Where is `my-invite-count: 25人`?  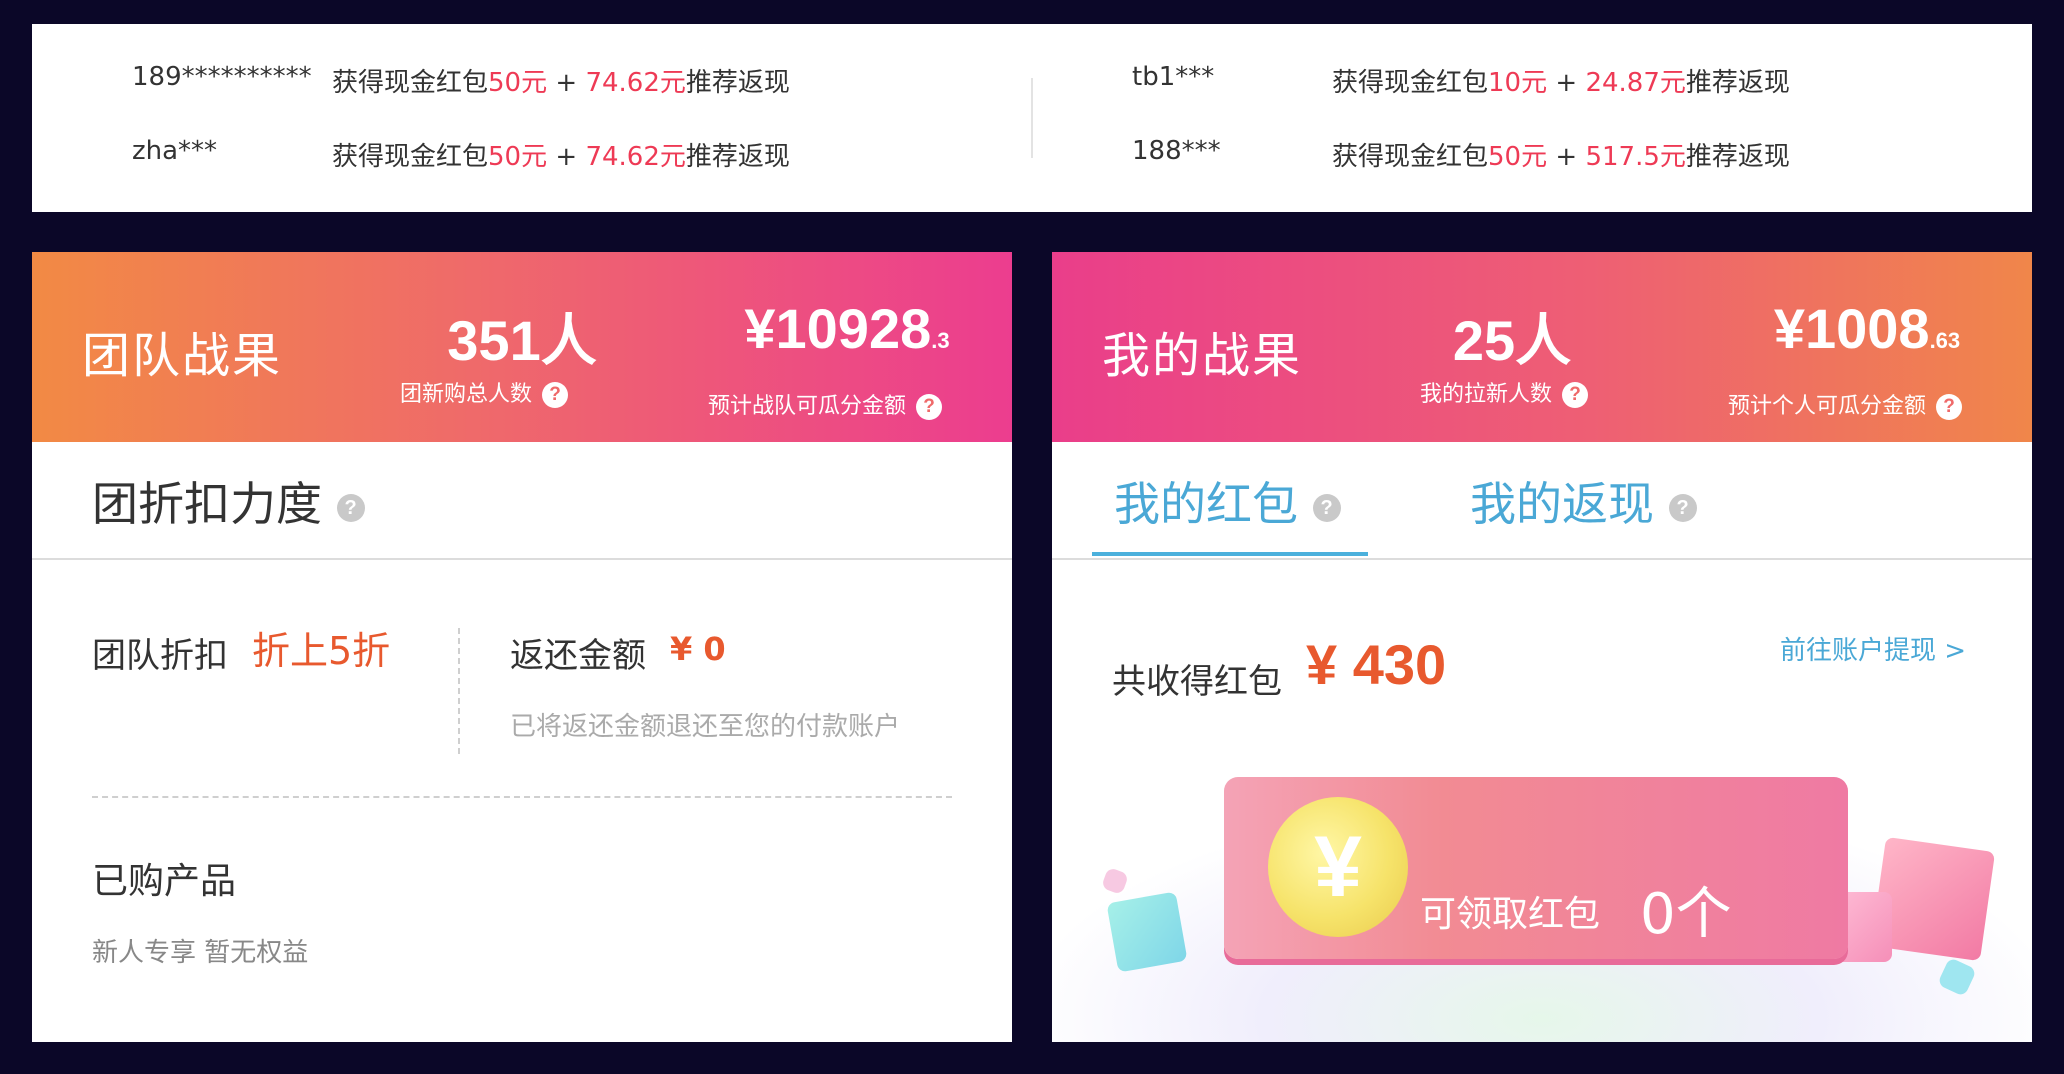
my-invite-count: 25人 is located at coordinates (1512, 340).